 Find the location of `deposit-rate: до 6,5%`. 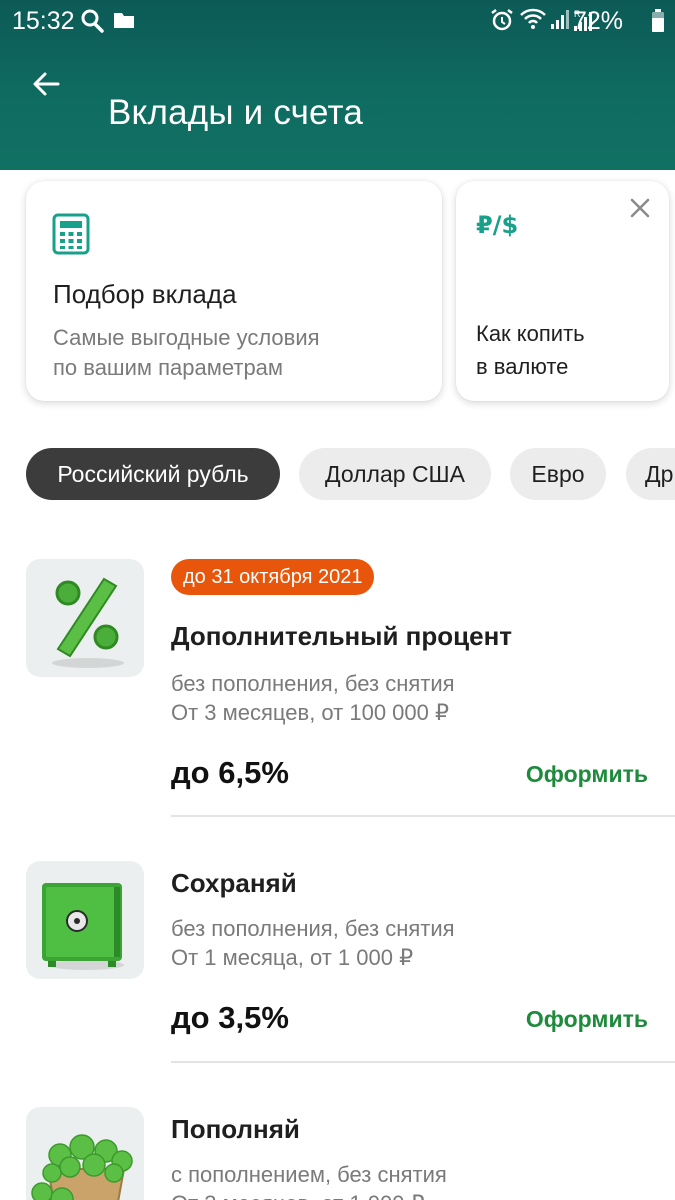

deposit-rate: до 6,5% is located at coordinates (230, 772).